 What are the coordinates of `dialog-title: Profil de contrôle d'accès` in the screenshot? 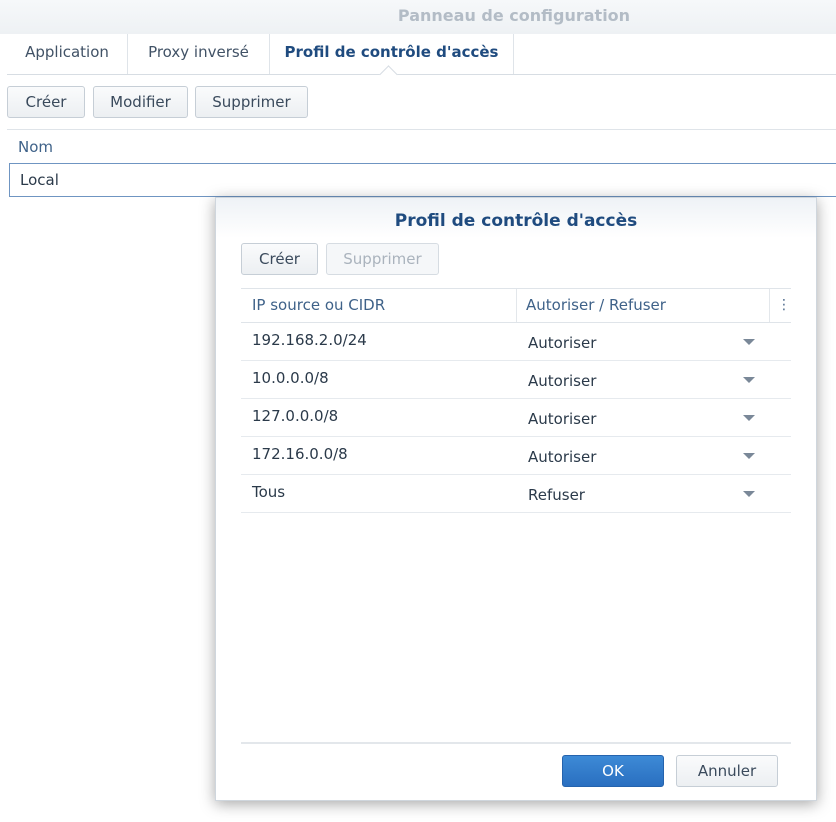 It's located at (516, 221).